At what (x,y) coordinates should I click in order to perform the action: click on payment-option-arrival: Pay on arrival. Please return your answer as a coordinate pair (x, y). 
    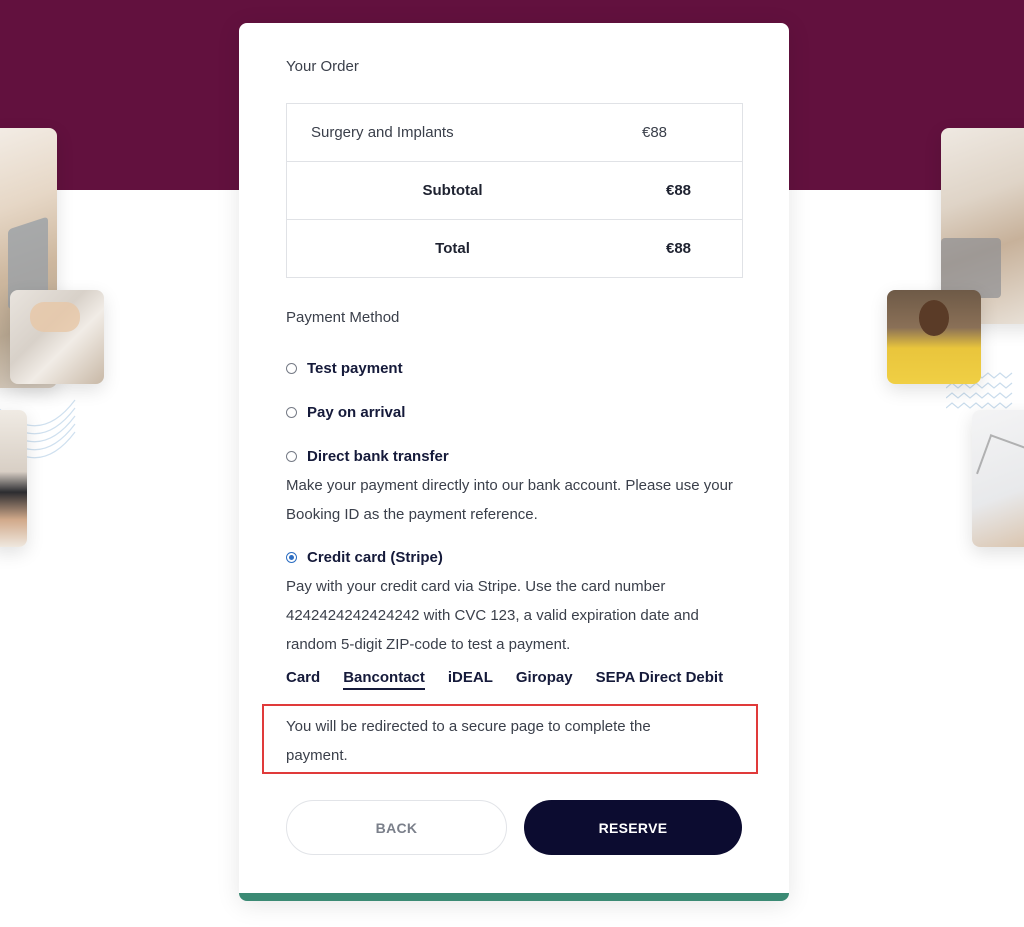
    Looking at the image, I should click on (345, 412).